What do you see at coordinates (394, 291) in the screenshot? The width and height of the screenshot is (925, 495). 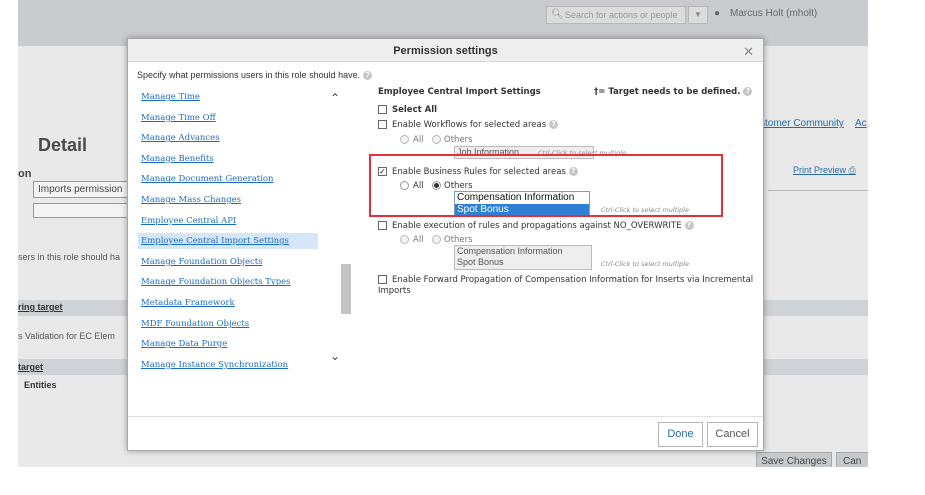 I see `forward-propagation-label-cont: Imports` at bounding box center [394, 291].